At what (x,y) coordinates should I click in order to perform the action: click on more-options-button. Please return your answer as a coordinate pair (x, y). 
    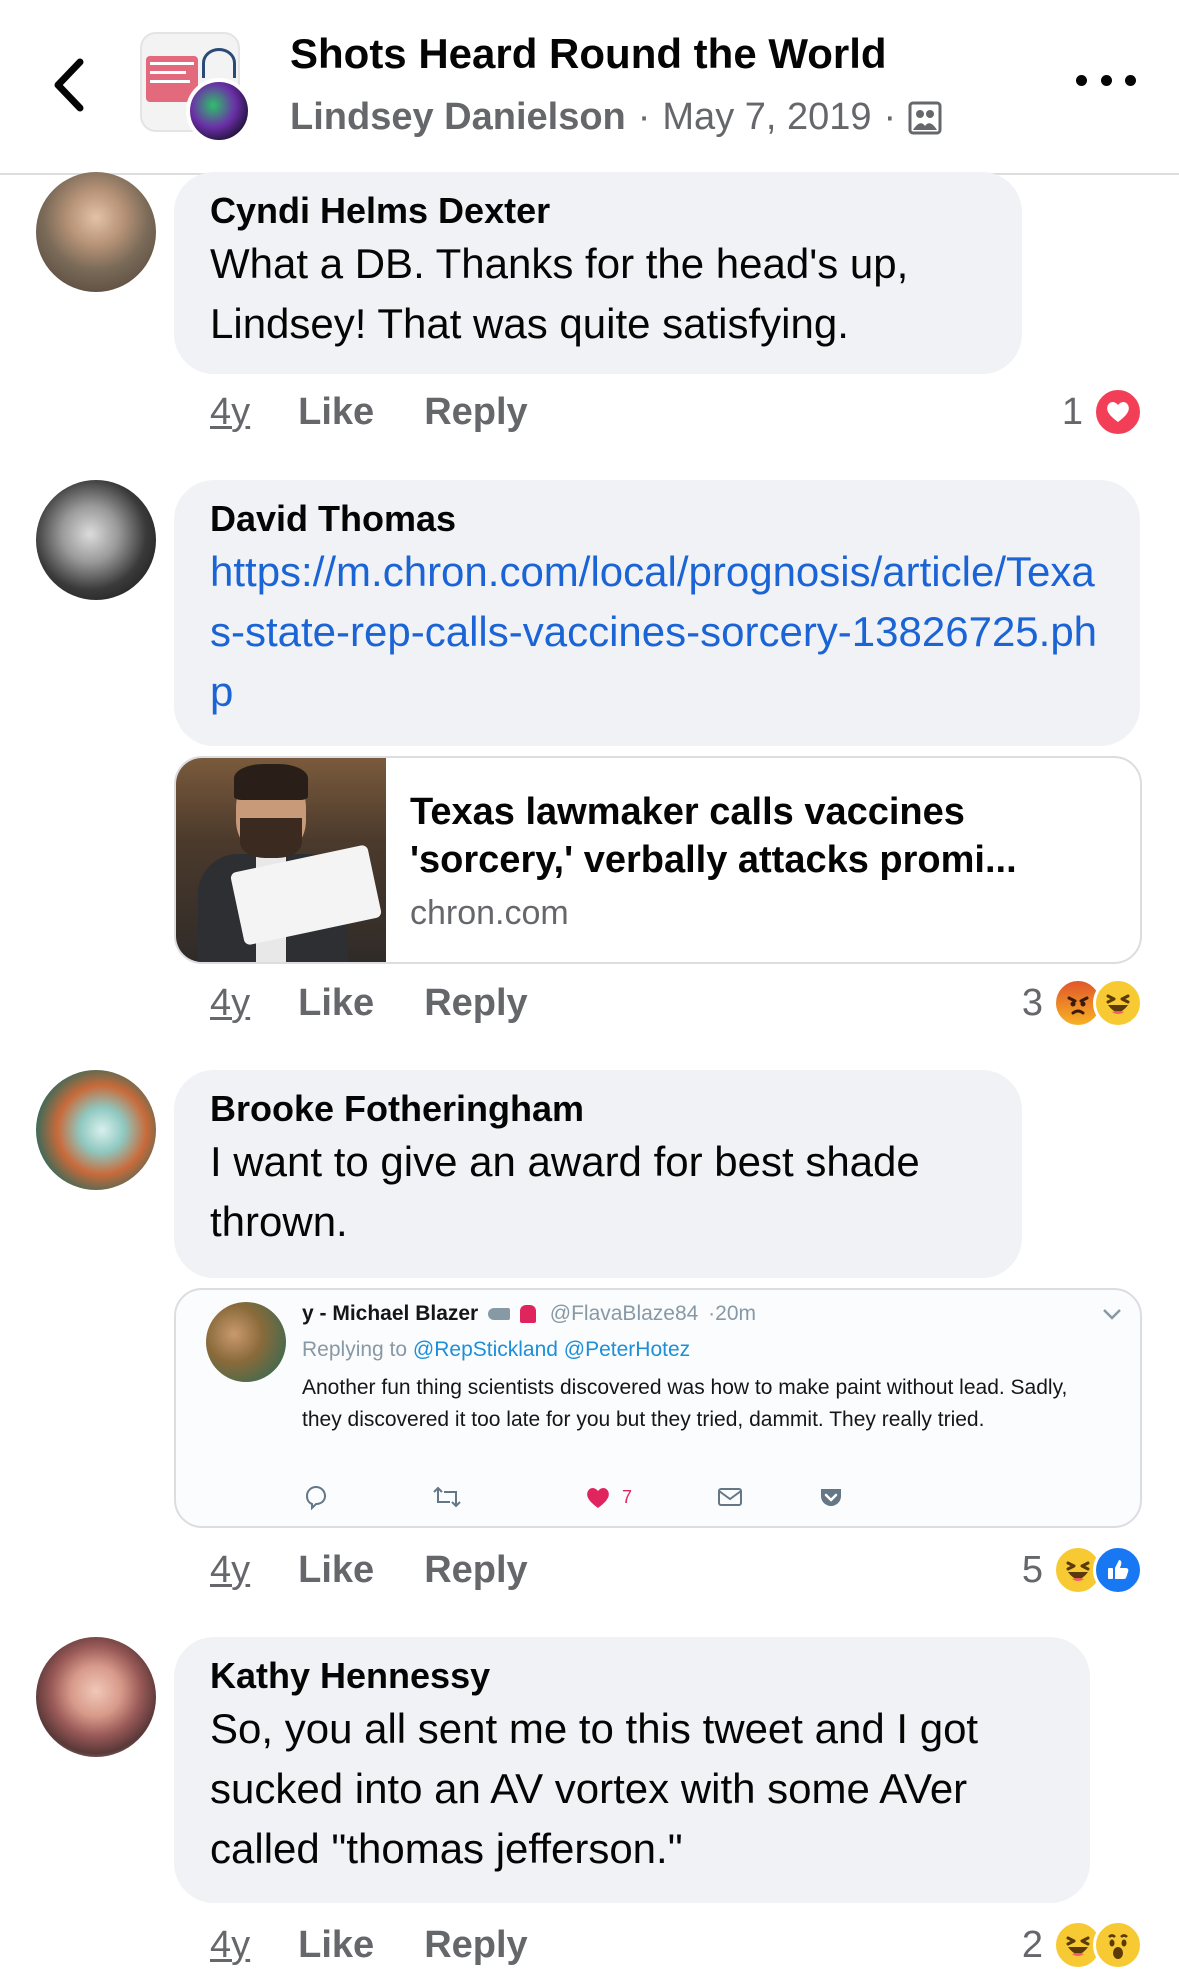
    Looking at the image, I should click on (1106, 80).